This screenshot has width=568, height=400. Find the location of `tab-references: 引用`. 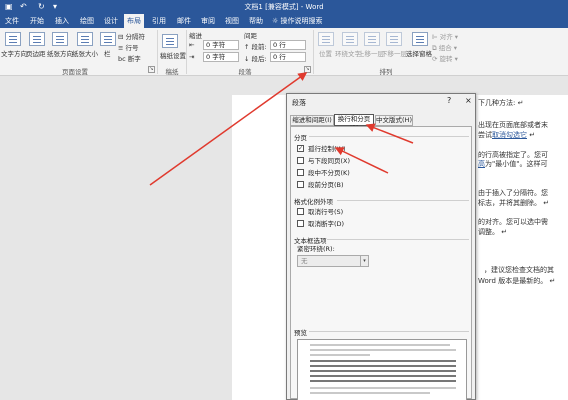

tab-references: 引用 is located at coordinates (159, 21).